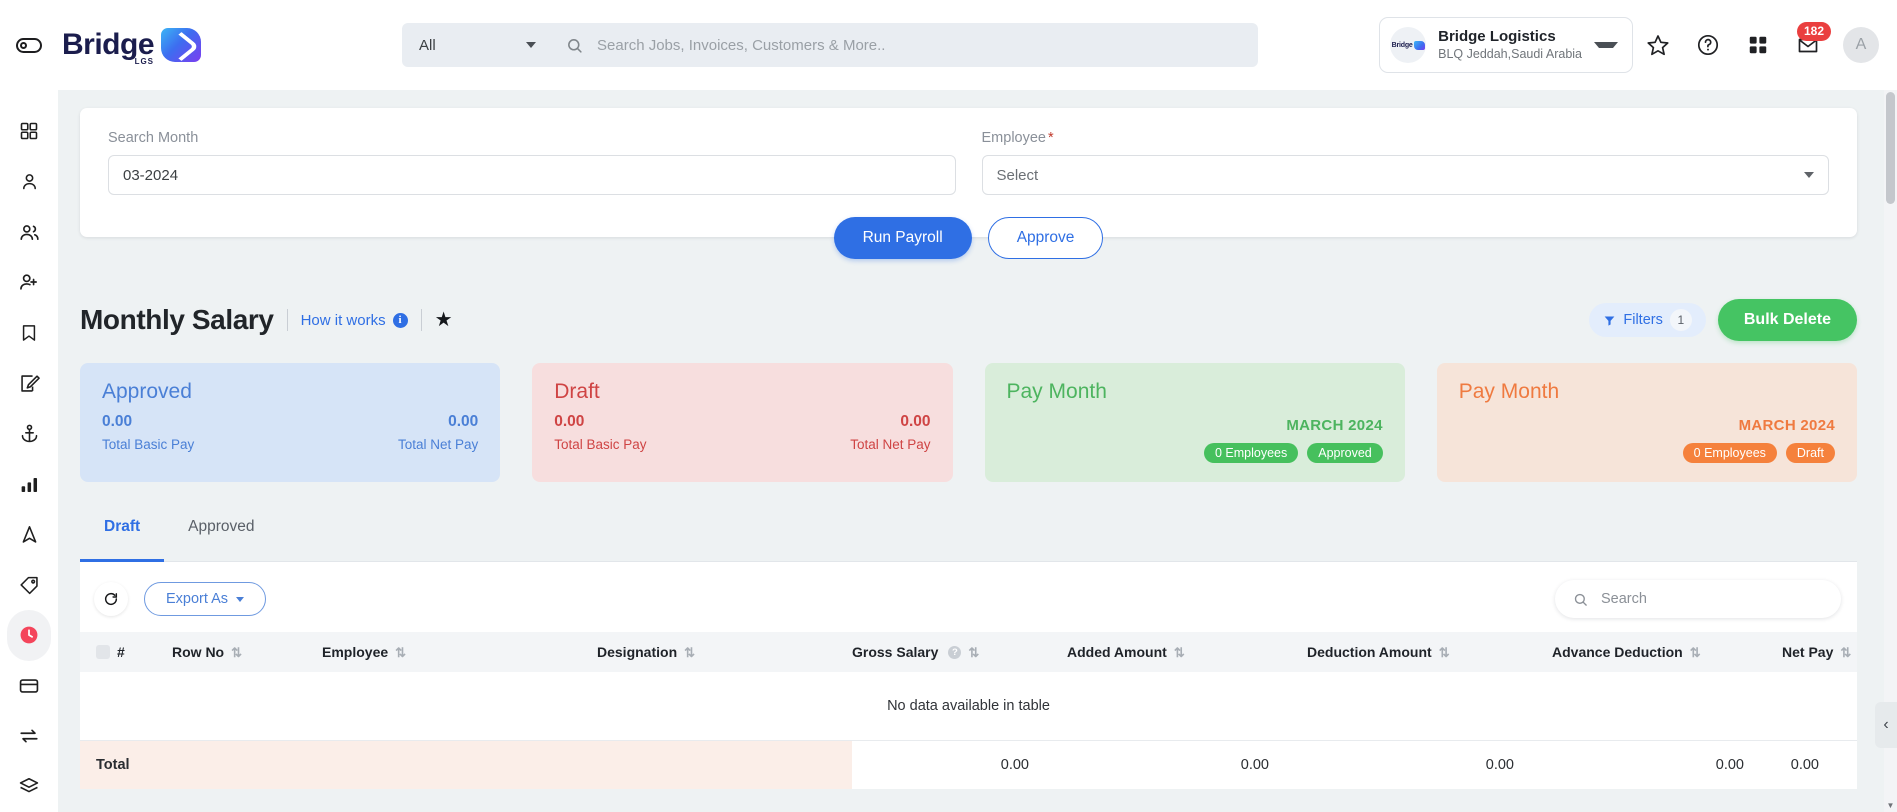 This screenshot has width=1897, height=812. Describe the element at coordinates (29, 45) in the screenshot. I see `sidebar-toggle-icon` at that location.